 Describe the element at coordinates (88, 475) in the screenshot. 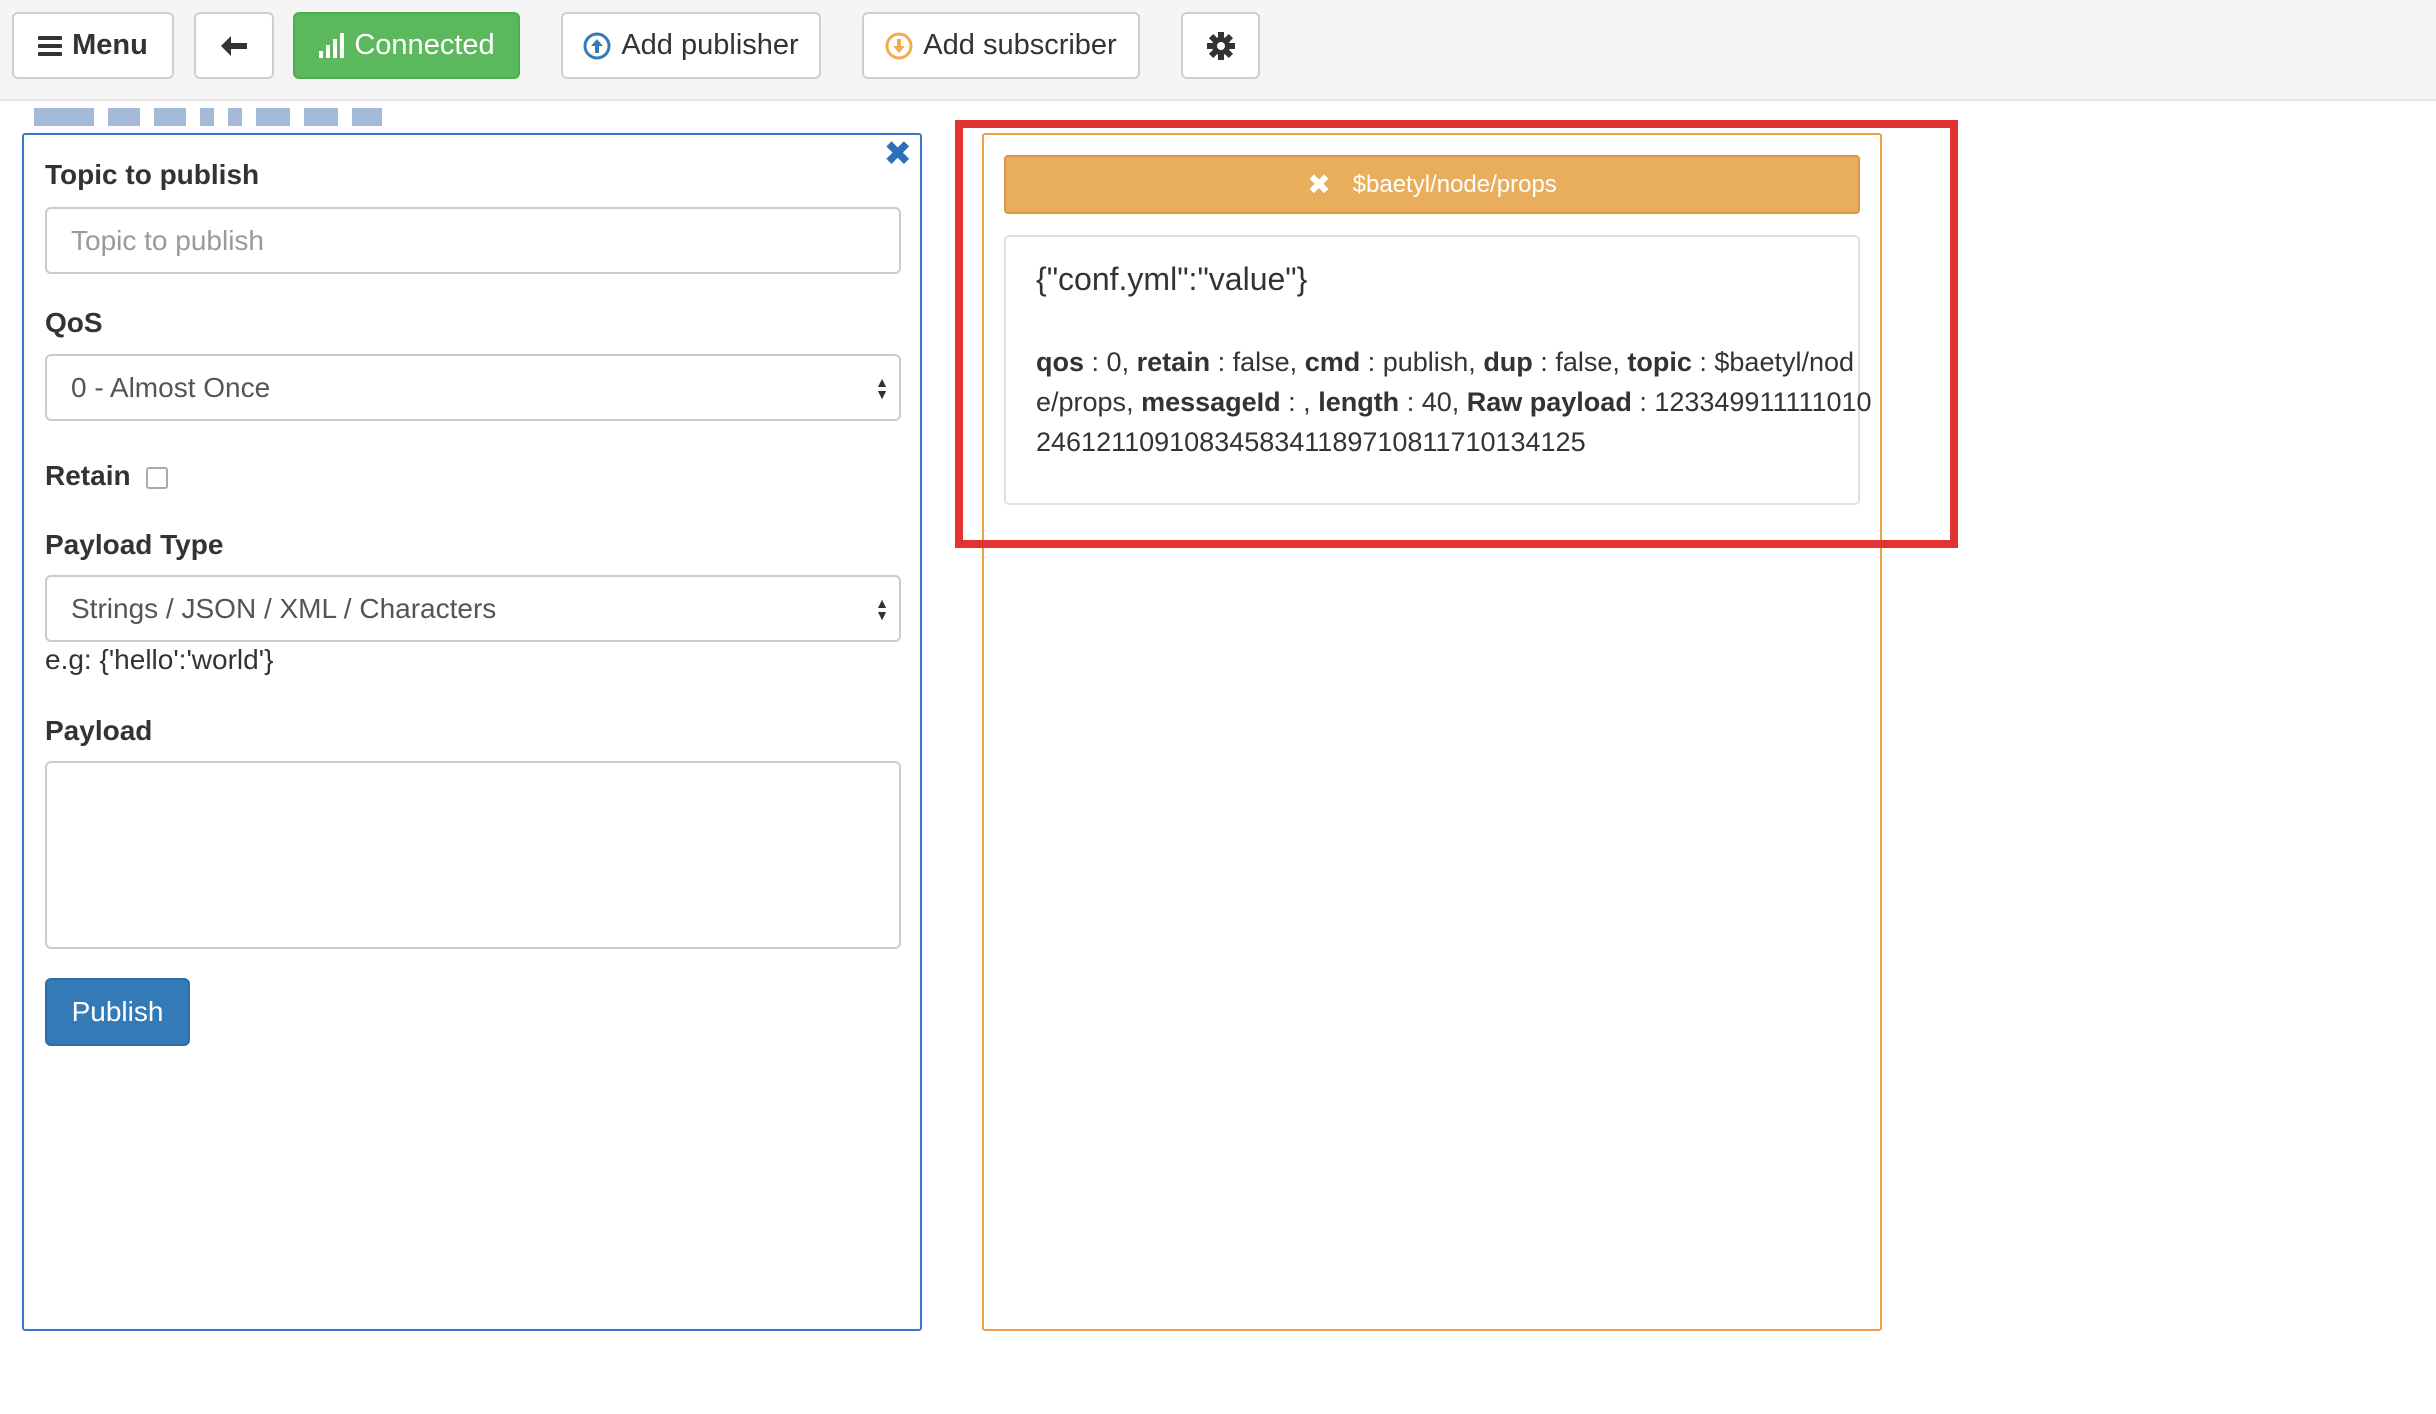

I see `retain-label: Retain` at that location.